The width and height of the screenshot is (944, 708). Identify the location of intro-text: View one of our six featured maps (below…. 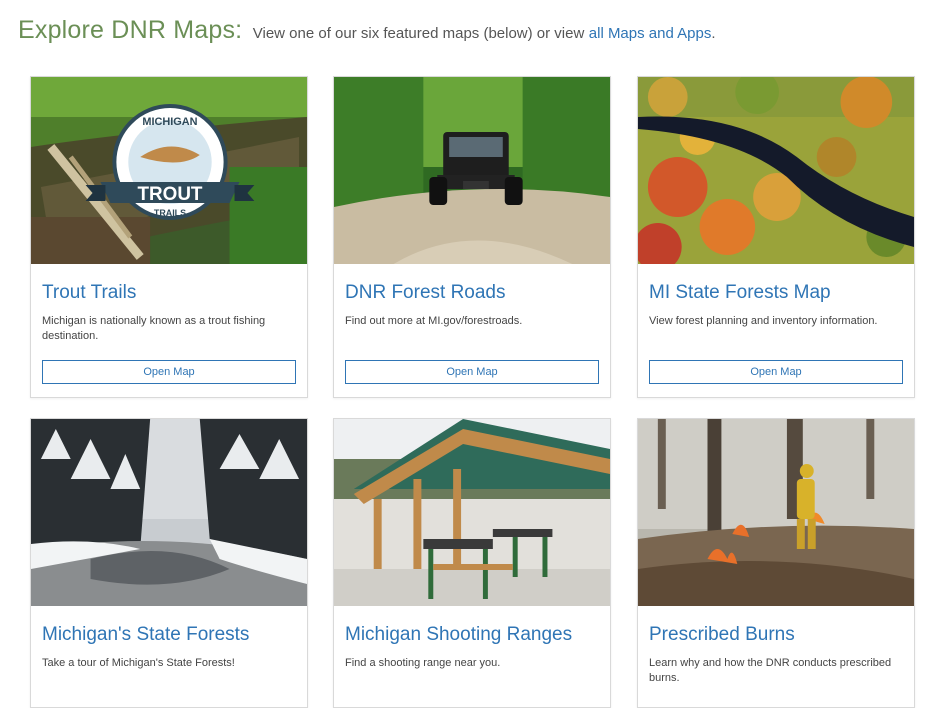
(418, 33).